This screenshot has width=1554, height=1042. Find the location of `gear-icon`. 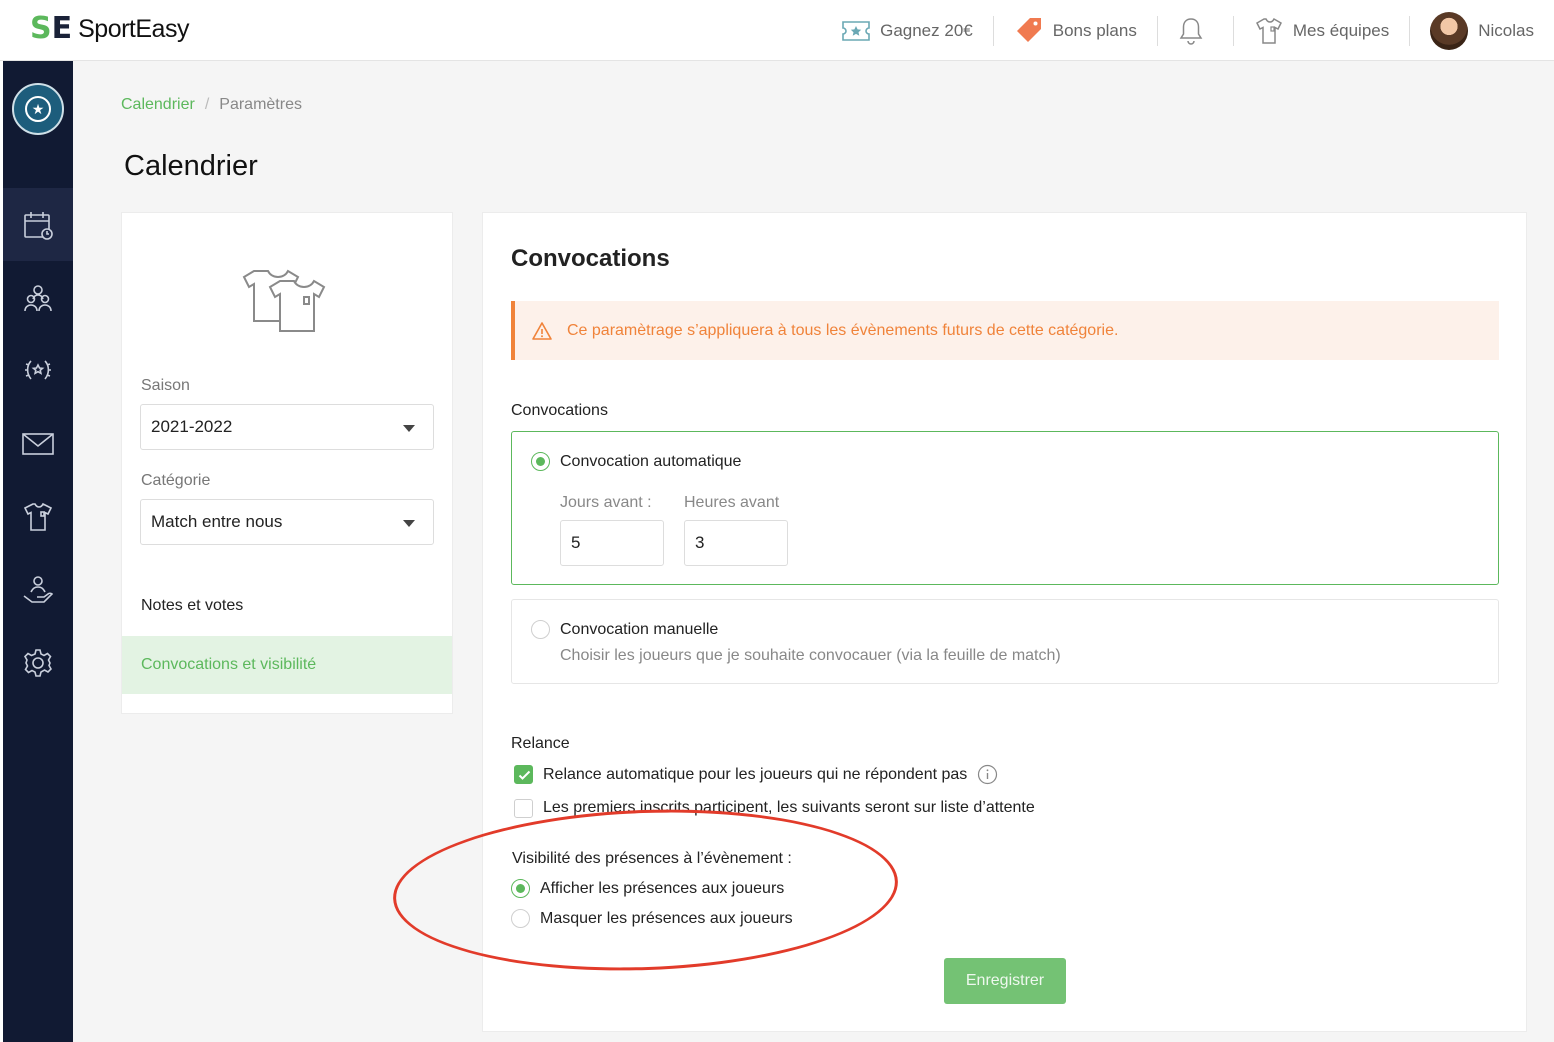

gear-icon is located at coordinates (38, 662).